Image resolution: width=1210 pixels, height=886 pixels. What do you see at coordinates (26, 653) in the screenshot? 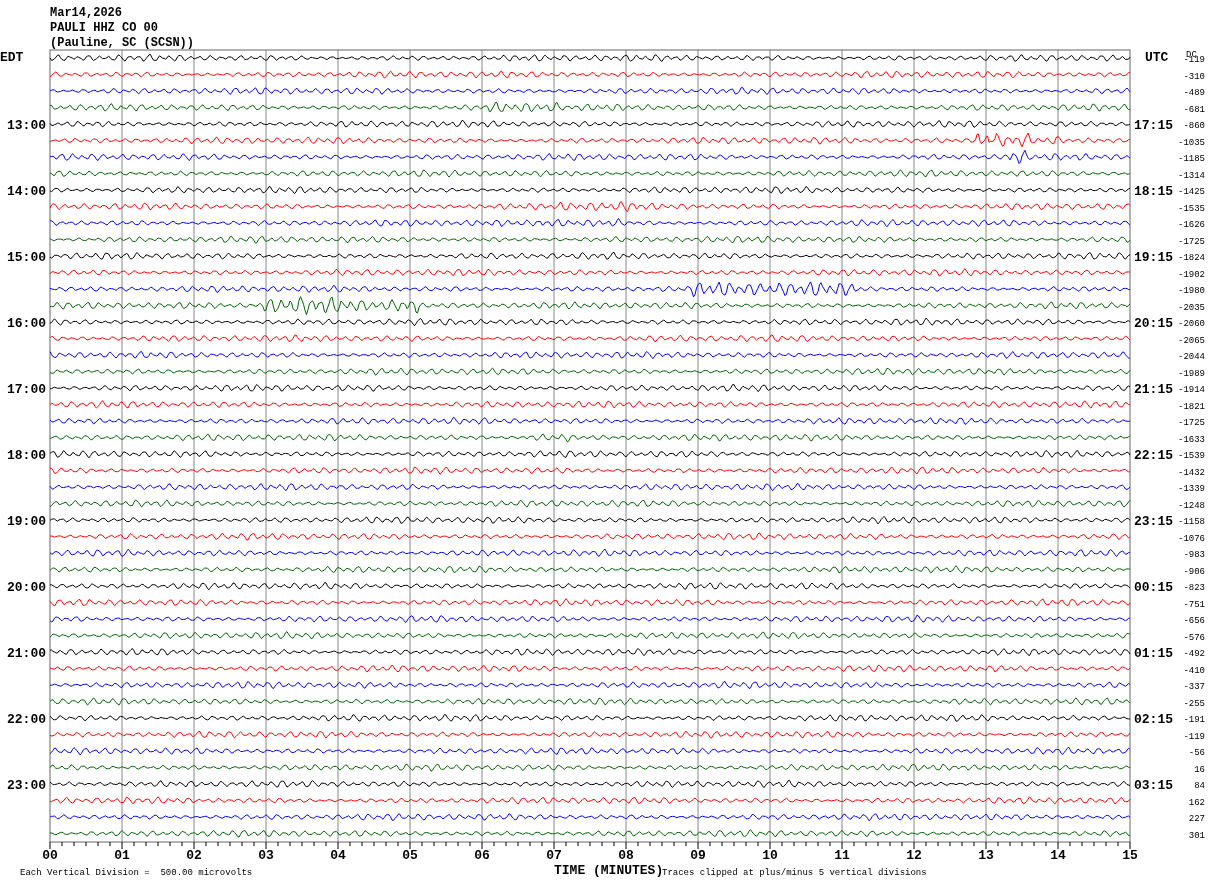
I see `time-label: 21:00` at bounding box center [26, 653].